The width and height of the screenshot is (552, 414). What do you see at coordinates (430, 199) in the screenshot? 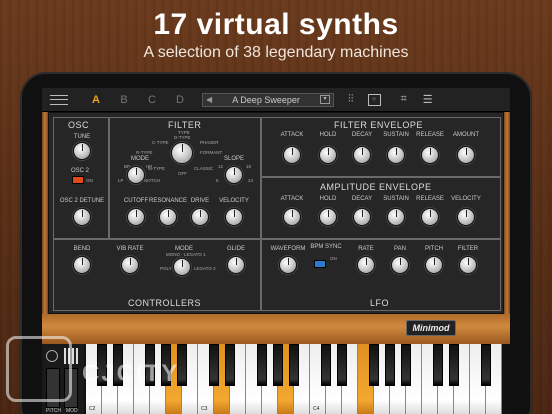
I see `aenv-release-label: RELEASE` at bounding box center [430, 199].